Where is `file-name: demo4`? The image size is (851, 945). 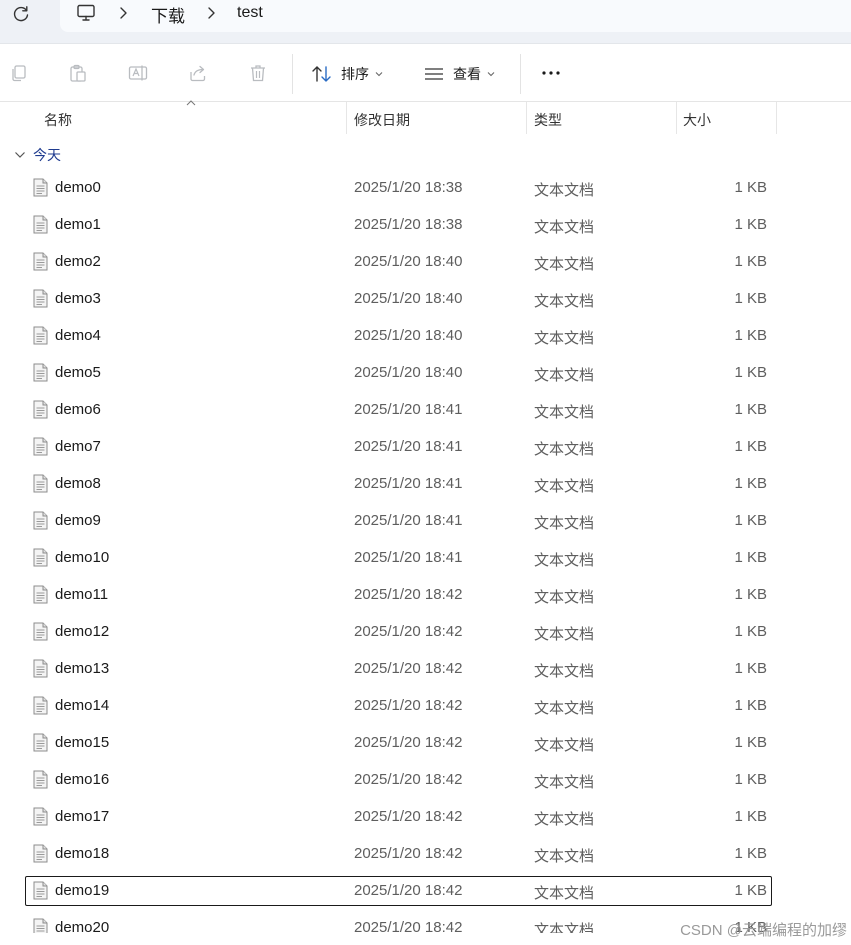 file-name: demo4 is located at coordinates (78, 335).